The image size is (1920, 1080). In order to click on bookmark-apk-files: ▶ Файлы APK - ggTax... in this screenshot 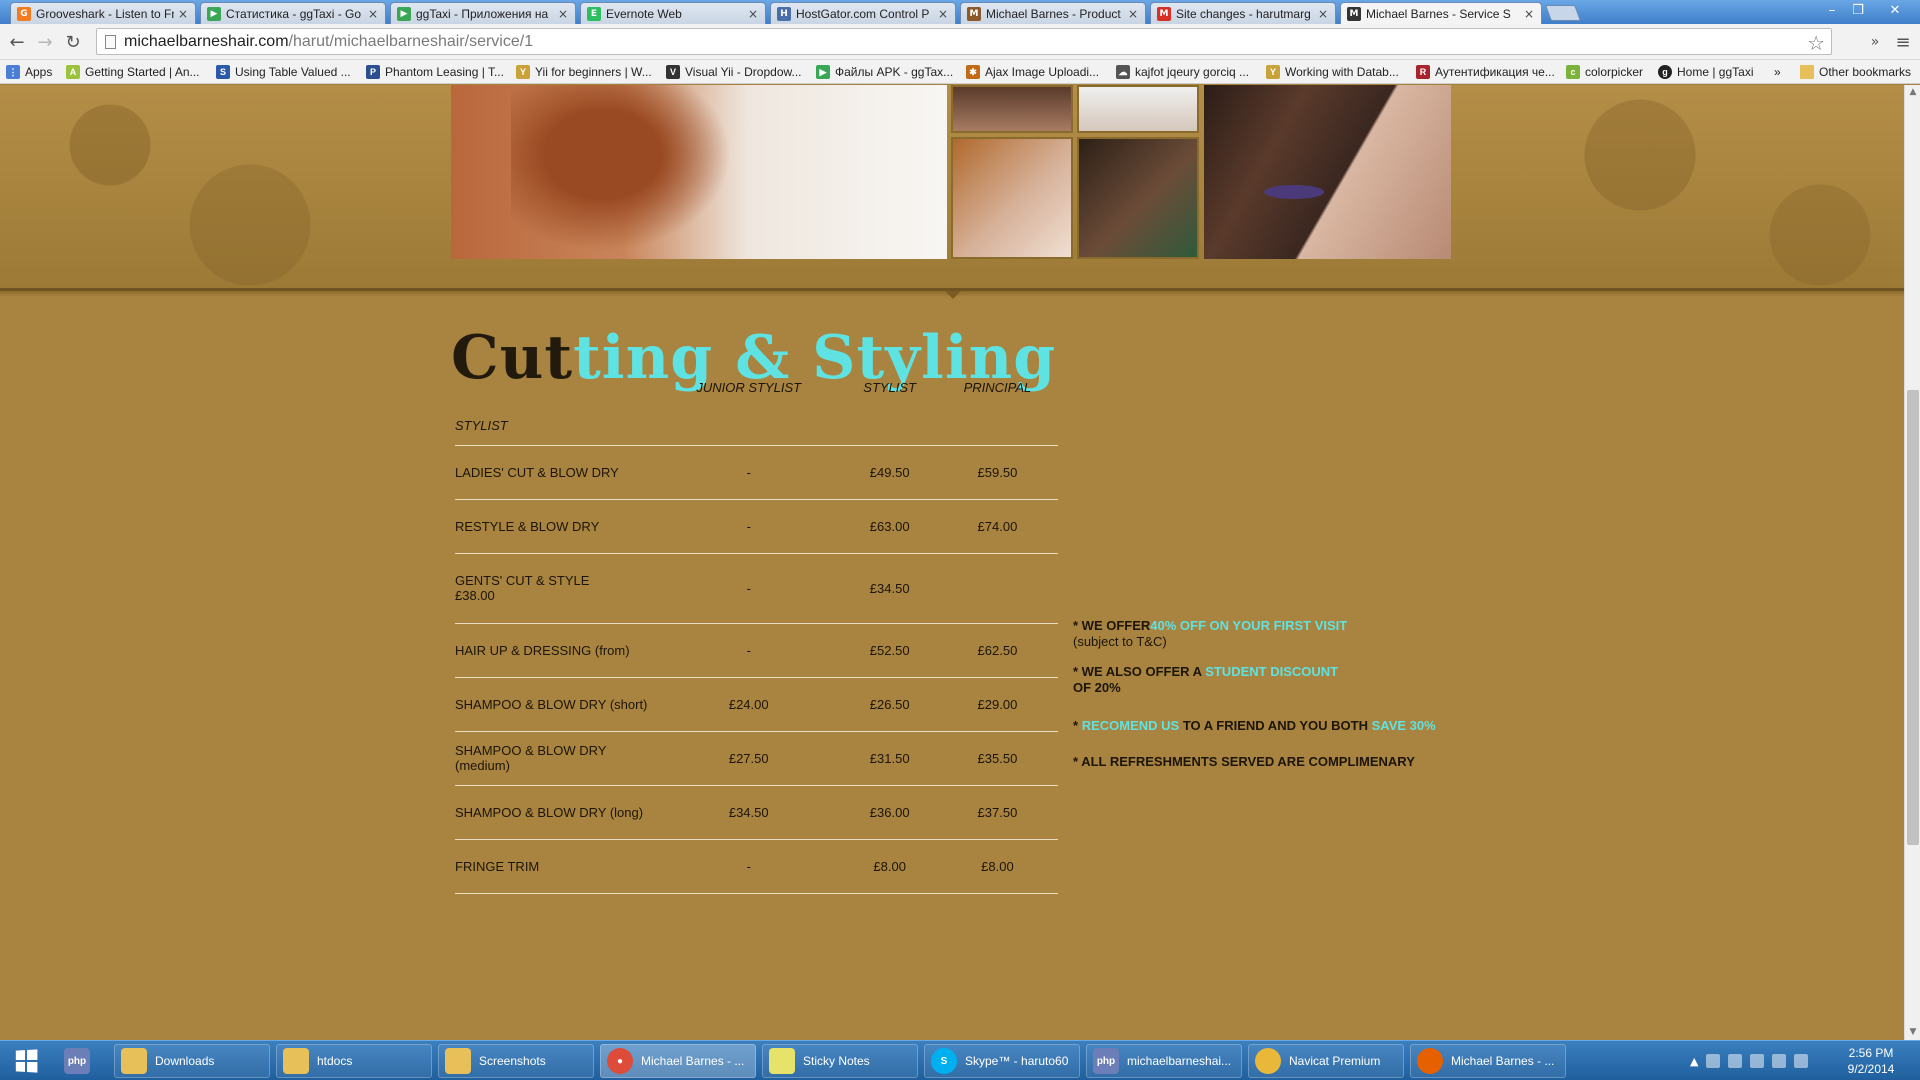, I will do `click(884, 72)`.